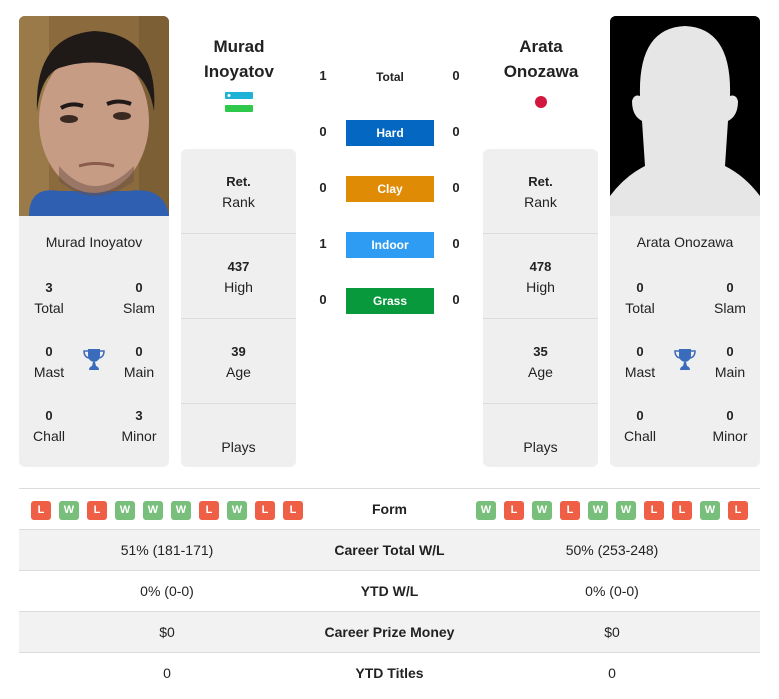 The image size is (779, 699). I want to click on ytd-titles-label: YTD Titles, so click(389, 673).